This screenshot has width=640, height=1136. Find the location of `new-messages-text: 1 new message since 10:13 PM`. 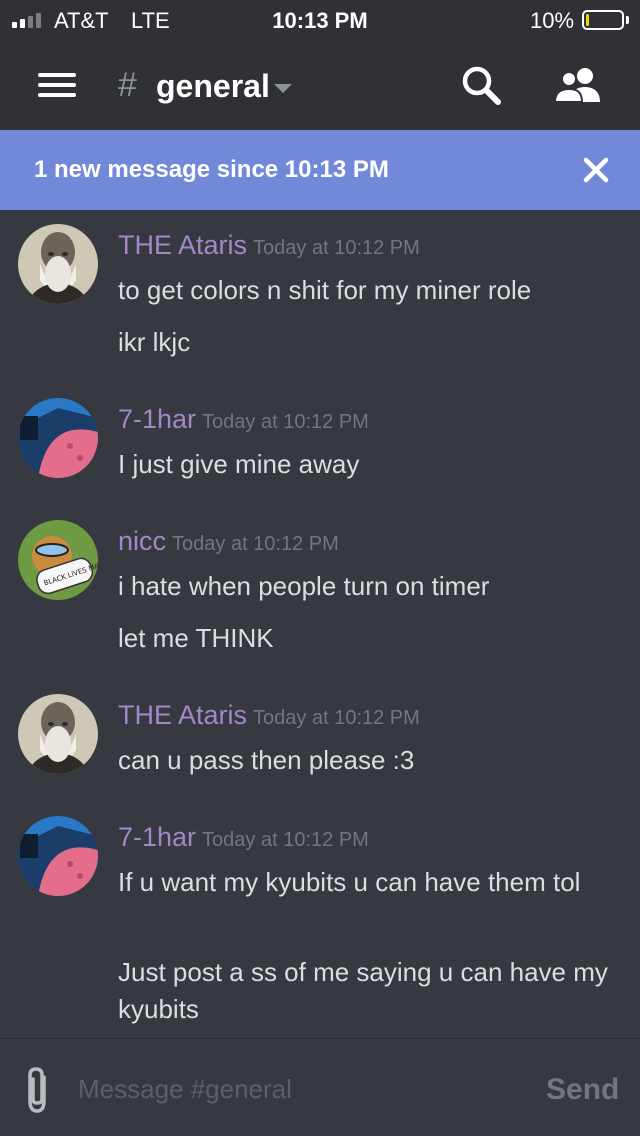

new-messages-text: 1 new message since 10:13 PM is located at coordinates (211, 169).